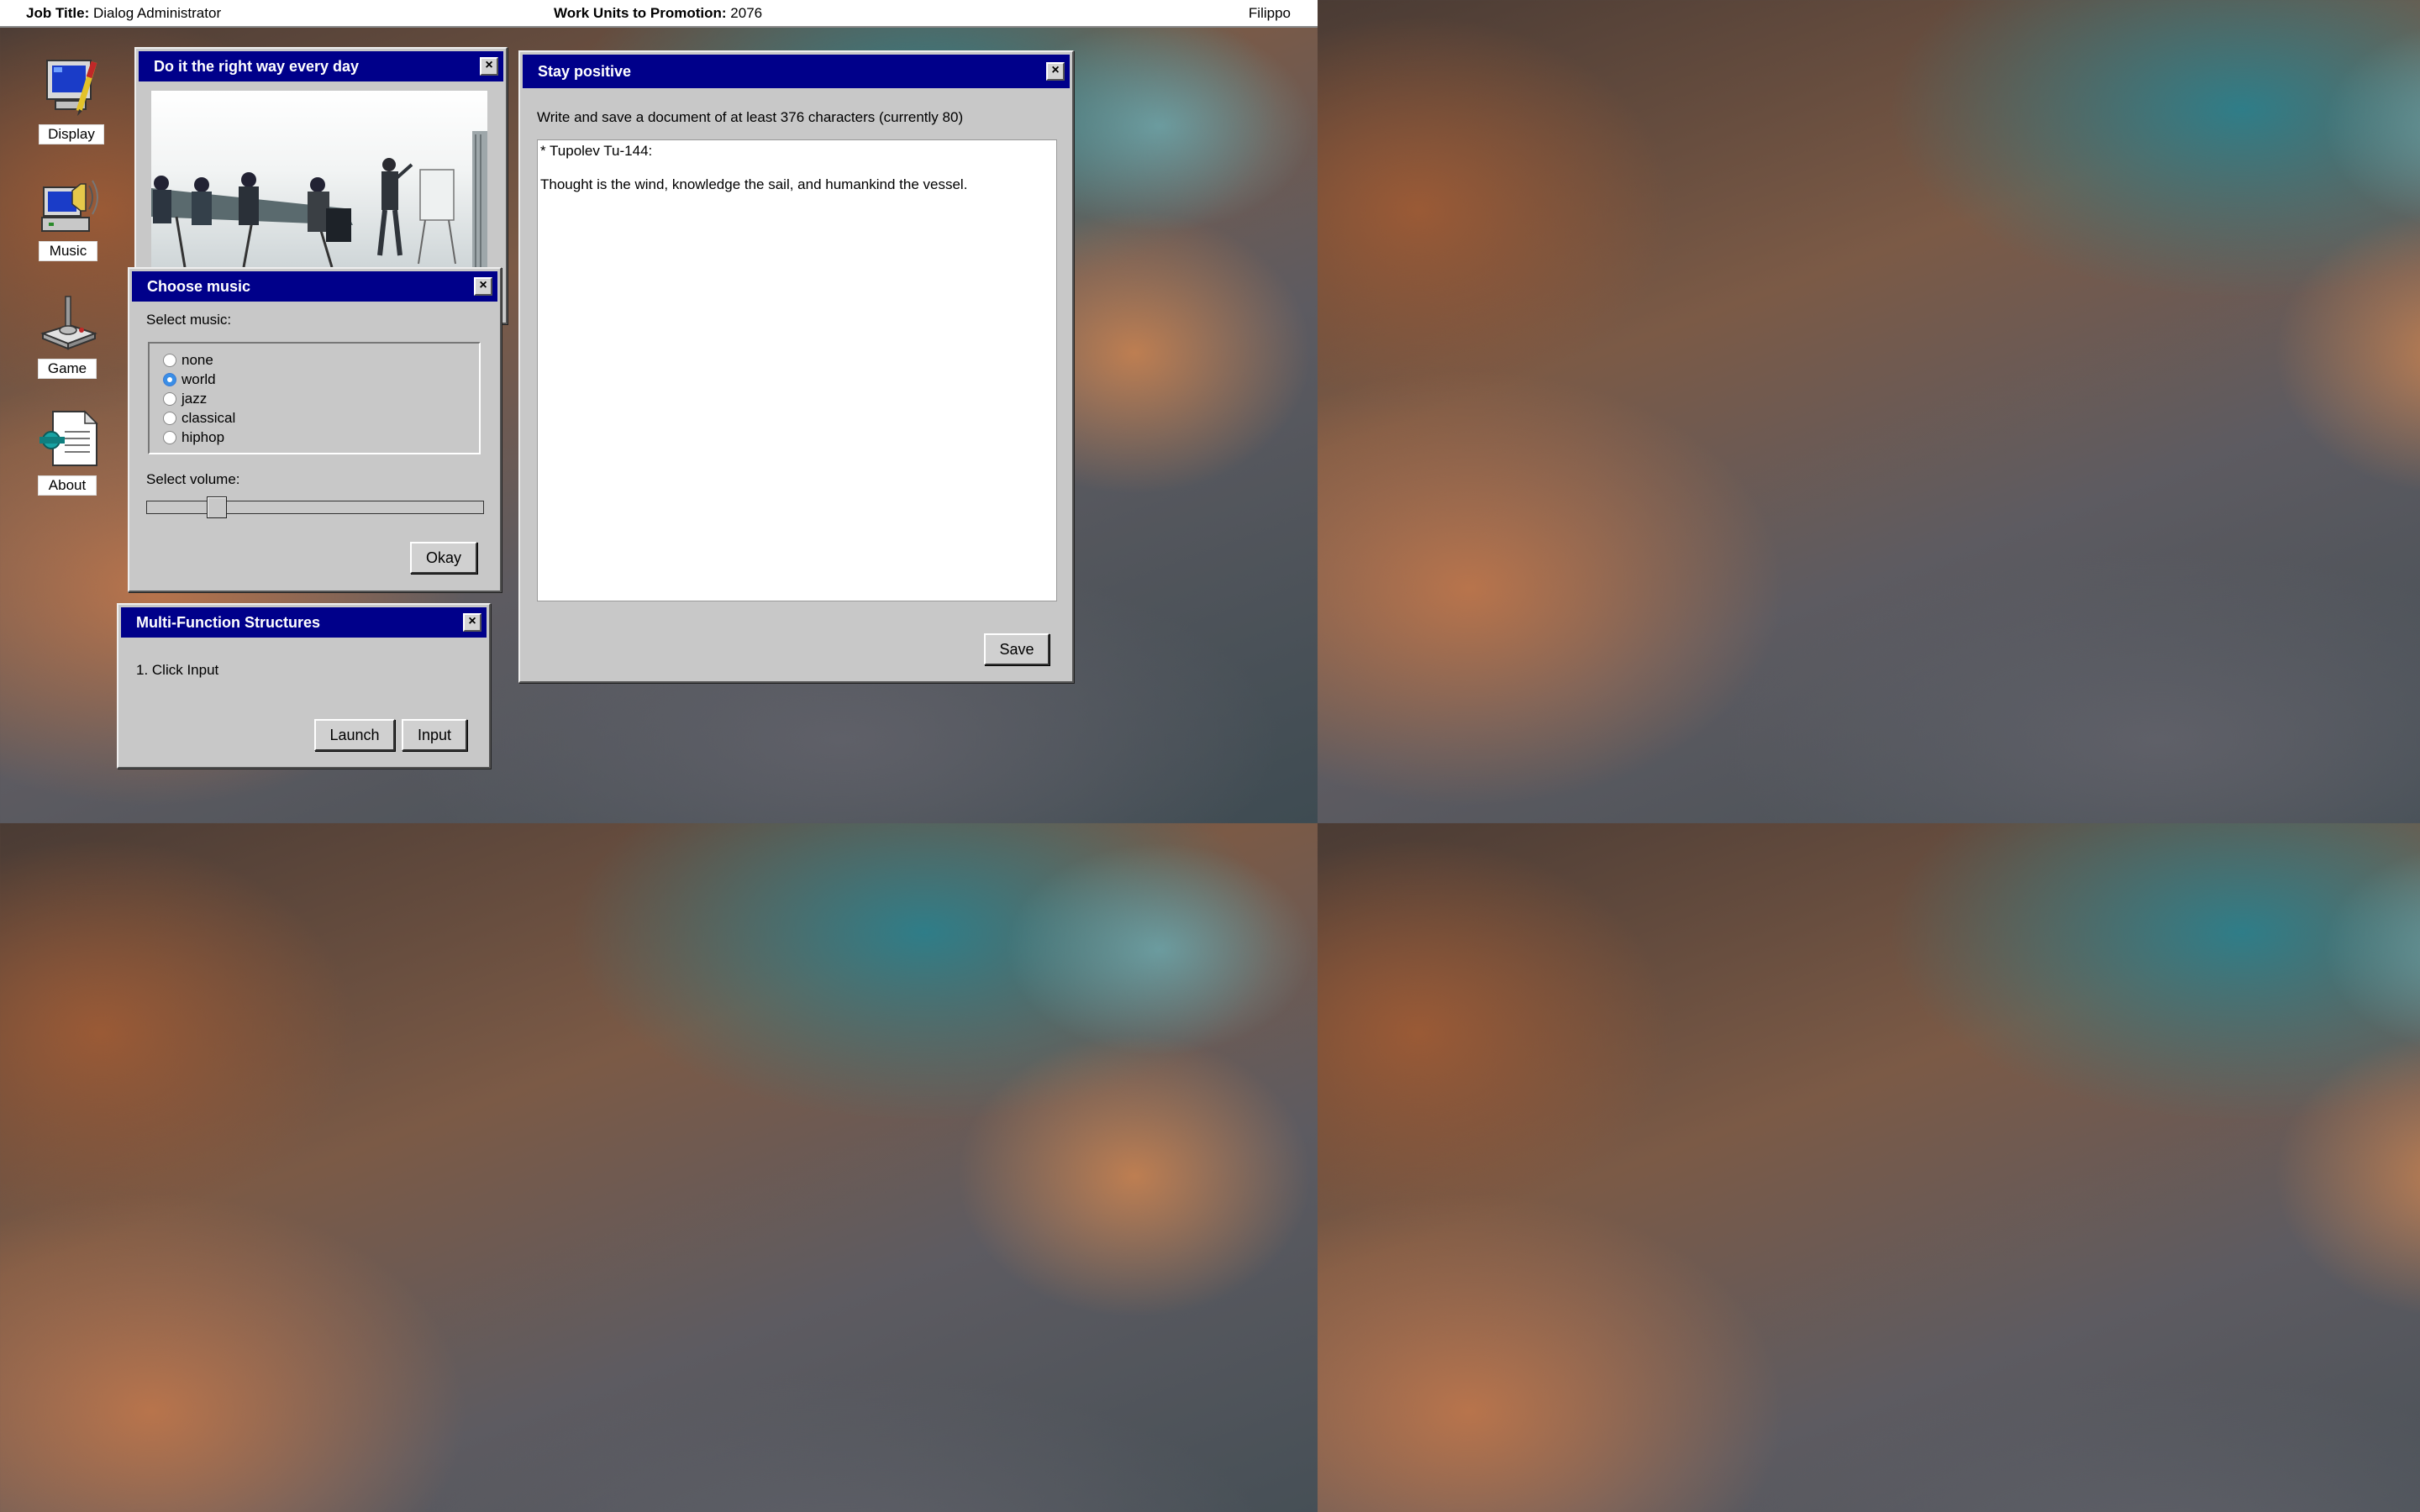 The height and width of the screenshot is (1512, 2420). What do you see at coordinates (1017, 649) in the screenshot?
I see `save-button: Save` at bounding box center [1017, 649].